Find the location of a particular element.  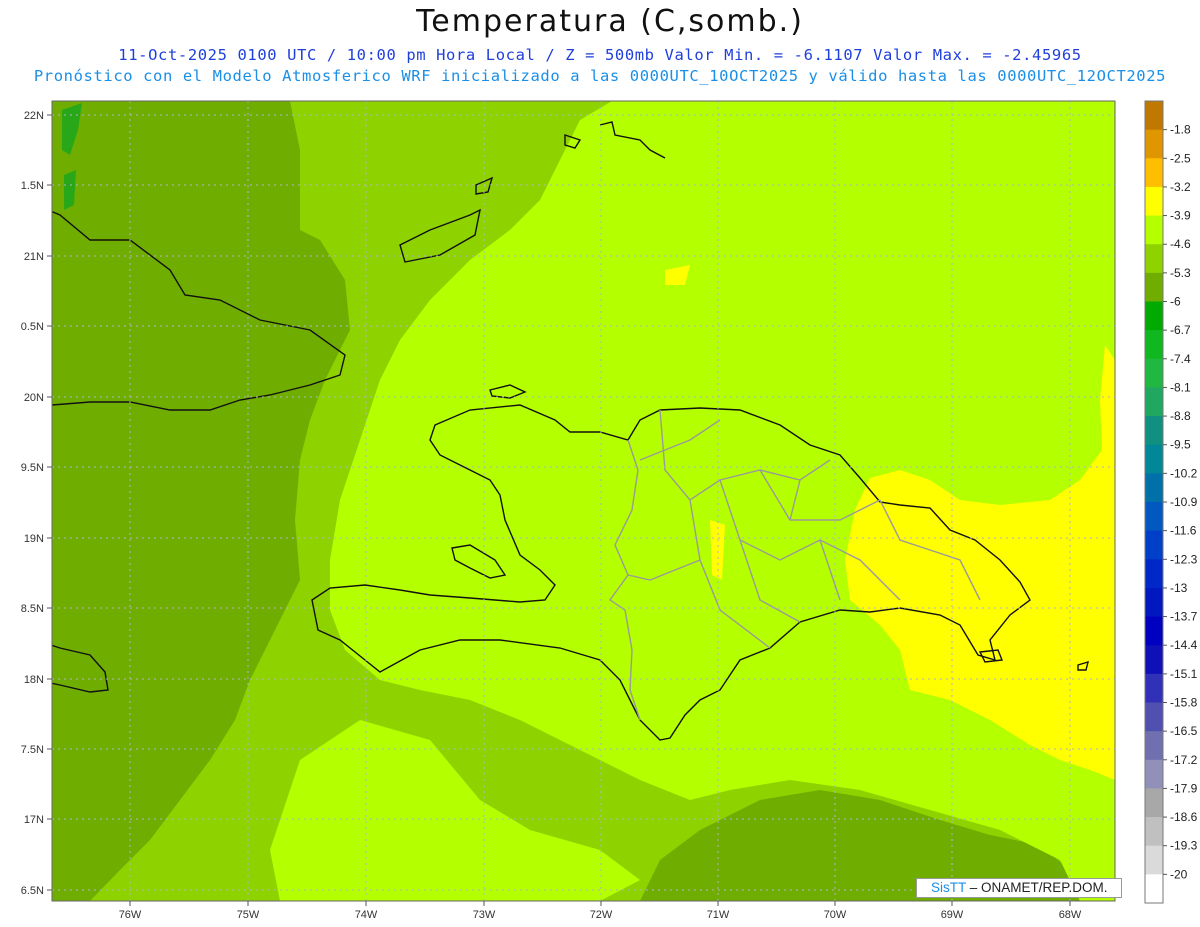

colorbar-label: -12.3 is located at coordinates (1184, 559).